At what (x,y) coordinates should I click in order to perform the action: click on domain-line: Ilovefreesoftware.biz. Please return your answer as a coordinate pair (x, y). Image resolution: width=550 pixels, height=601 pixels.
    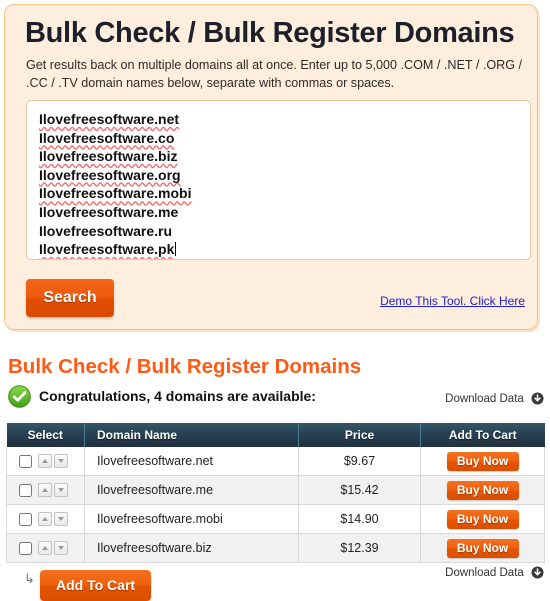
    Looking at the image, I should click on (278, 156).